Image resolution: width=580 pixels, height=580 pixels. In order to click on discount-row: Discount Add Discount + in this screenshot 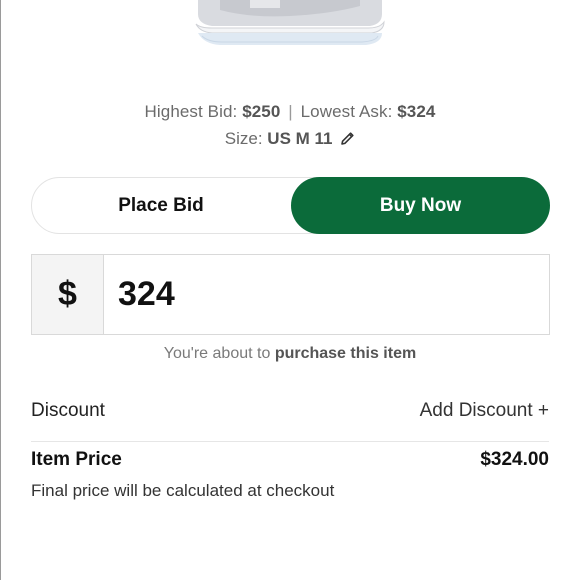, I will do `click(290, 413)`.